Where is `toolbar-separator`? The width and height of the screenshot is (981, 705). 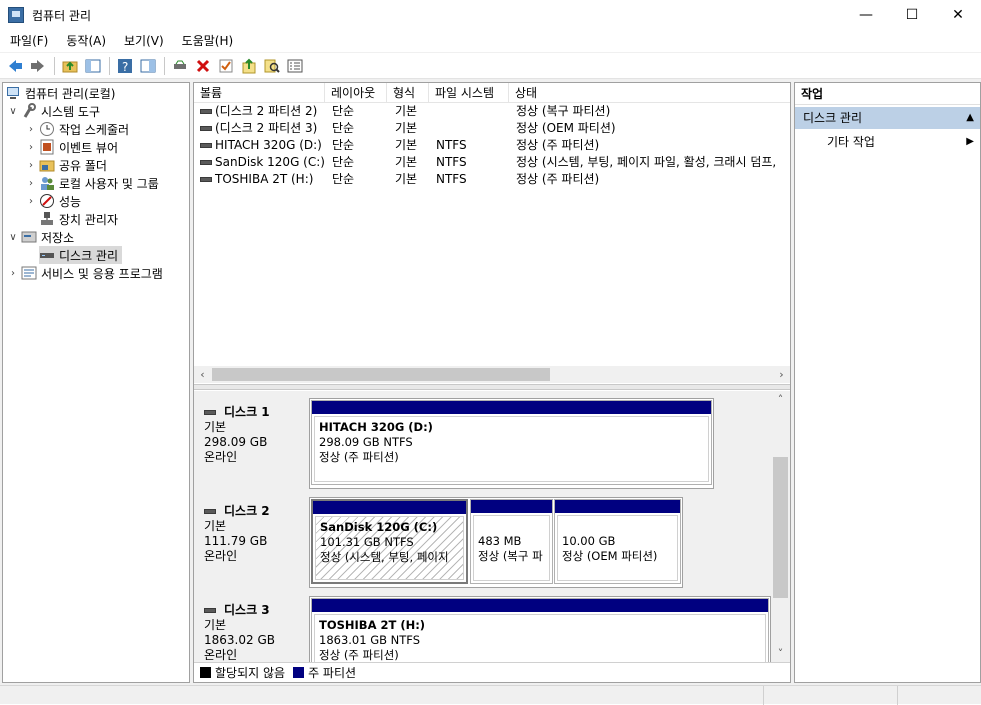
toolbar-separator is located at coordinates (109, 65).